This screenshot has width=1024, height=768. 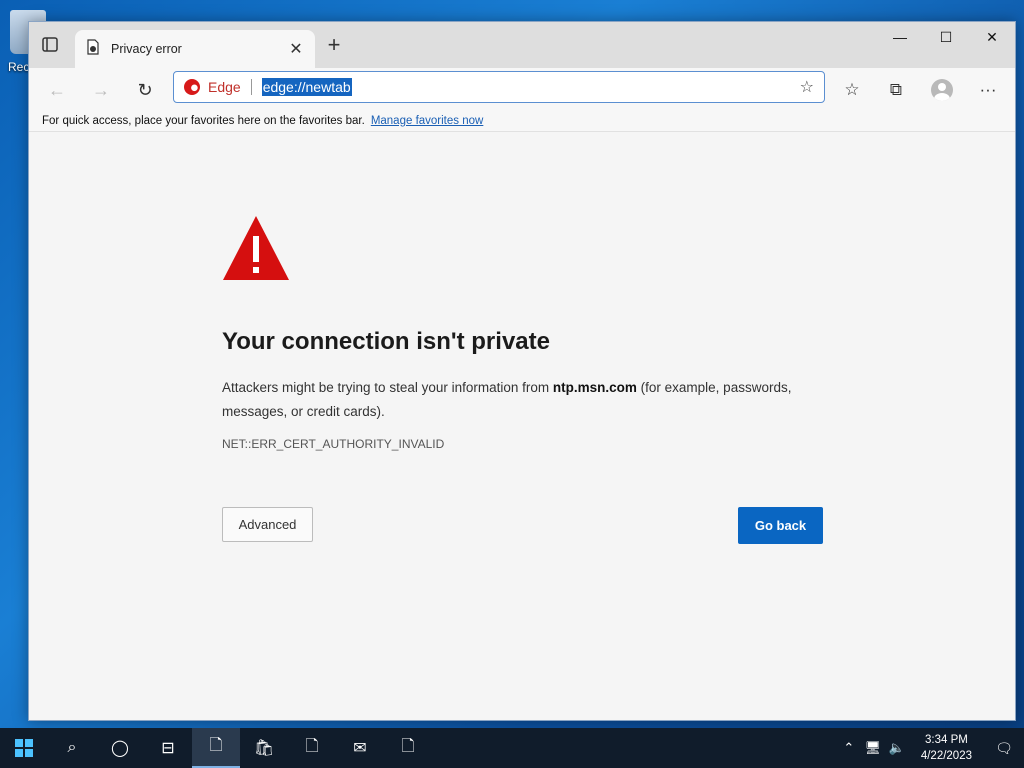 What do you see at coordinates (57, 90) in the screenshot?
I see `back-arrow-icon: ←` at bounding box center [57, 90].